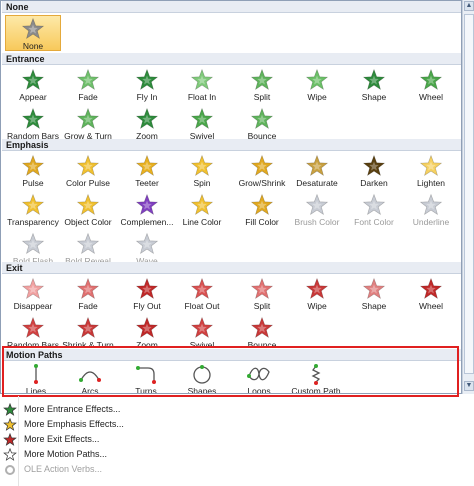  Describe the element at coordinates (469, 194) in the screenshot. I see `scroll-thumb` at that location.